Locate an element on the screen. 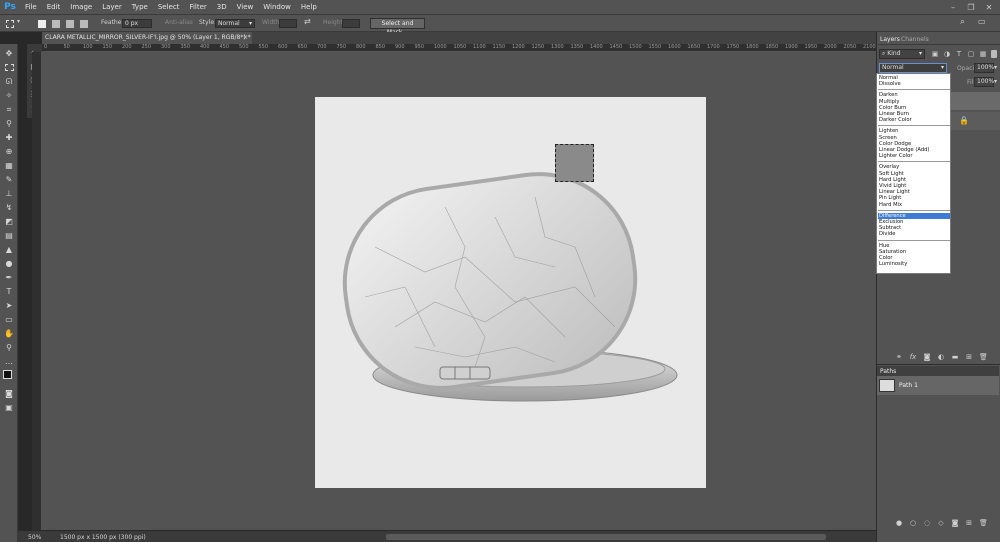 The height and width of the screenshot is (542, 1000). new-path-icon: ⊞ is located at coordinates (969, 523).